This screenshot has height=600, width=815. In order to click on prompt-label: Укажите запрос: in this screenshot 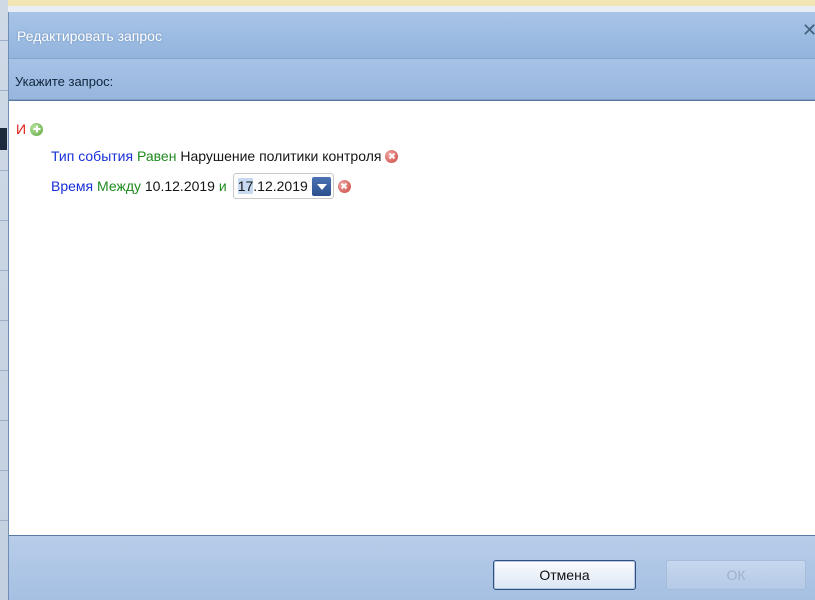, I will do `click(64, 81)`.